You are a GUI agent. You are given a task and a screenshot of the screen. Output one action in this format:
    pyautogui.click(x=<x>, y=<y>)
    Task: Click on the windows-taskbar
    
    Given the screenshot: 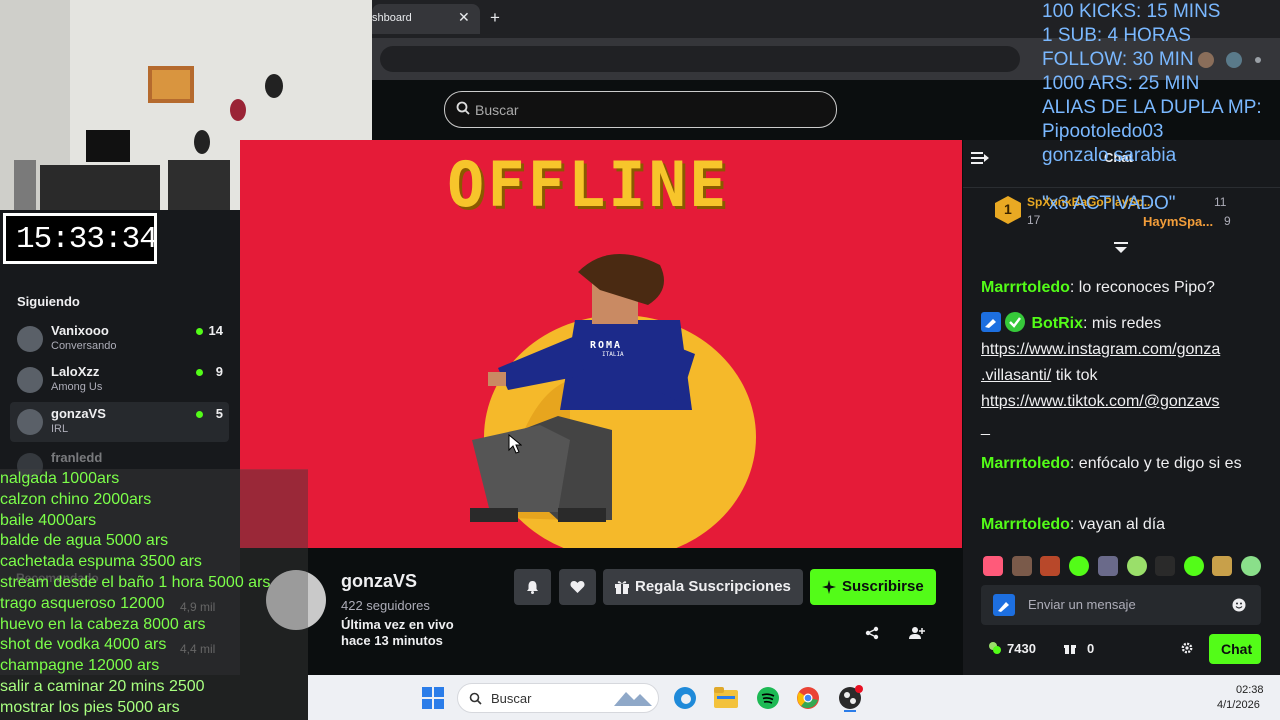 What is the action you would take?
    pyautogui.click(x=794, y=697)
    